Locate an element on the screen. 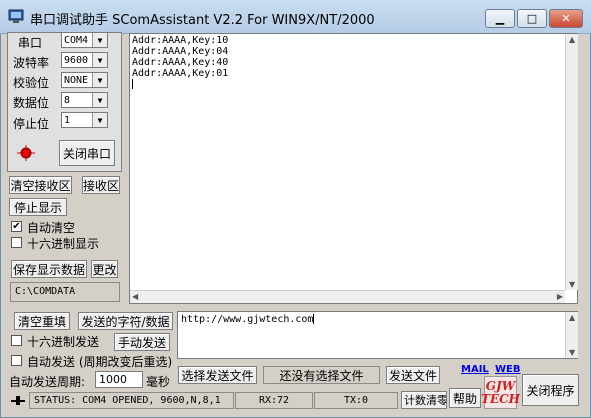 Image resolution: width=591 pixels, height=418 pixels. scroll-left-icon: ◀ is located at coordinates (135, 296).